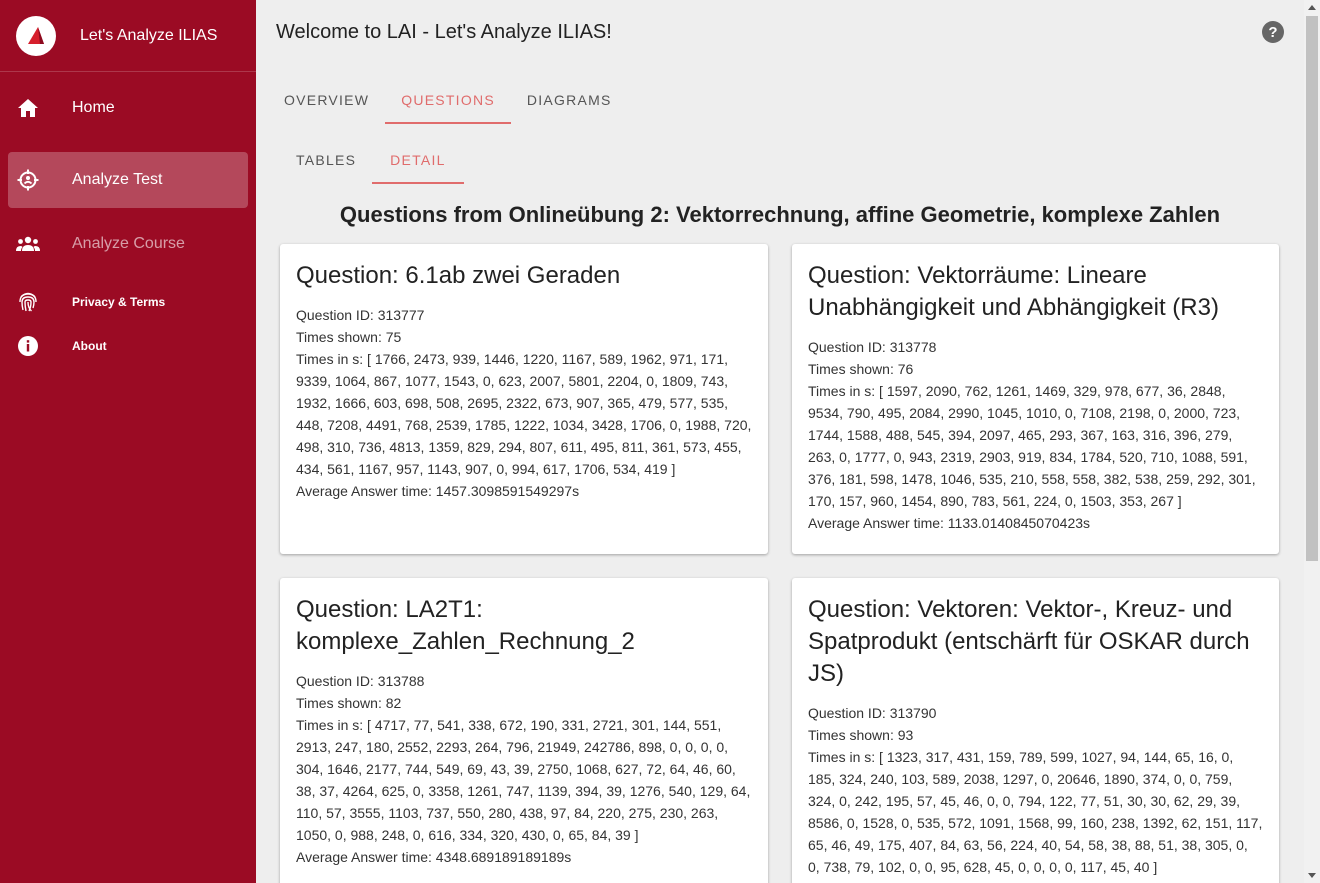 The width and height of the screenshot is (1320, 883). What do you see at coordinates (434, 857) in the screenshot?
I see `average-answer-time: Average Answer time: 4348.689189189189s` at bounding box center [434, 857].